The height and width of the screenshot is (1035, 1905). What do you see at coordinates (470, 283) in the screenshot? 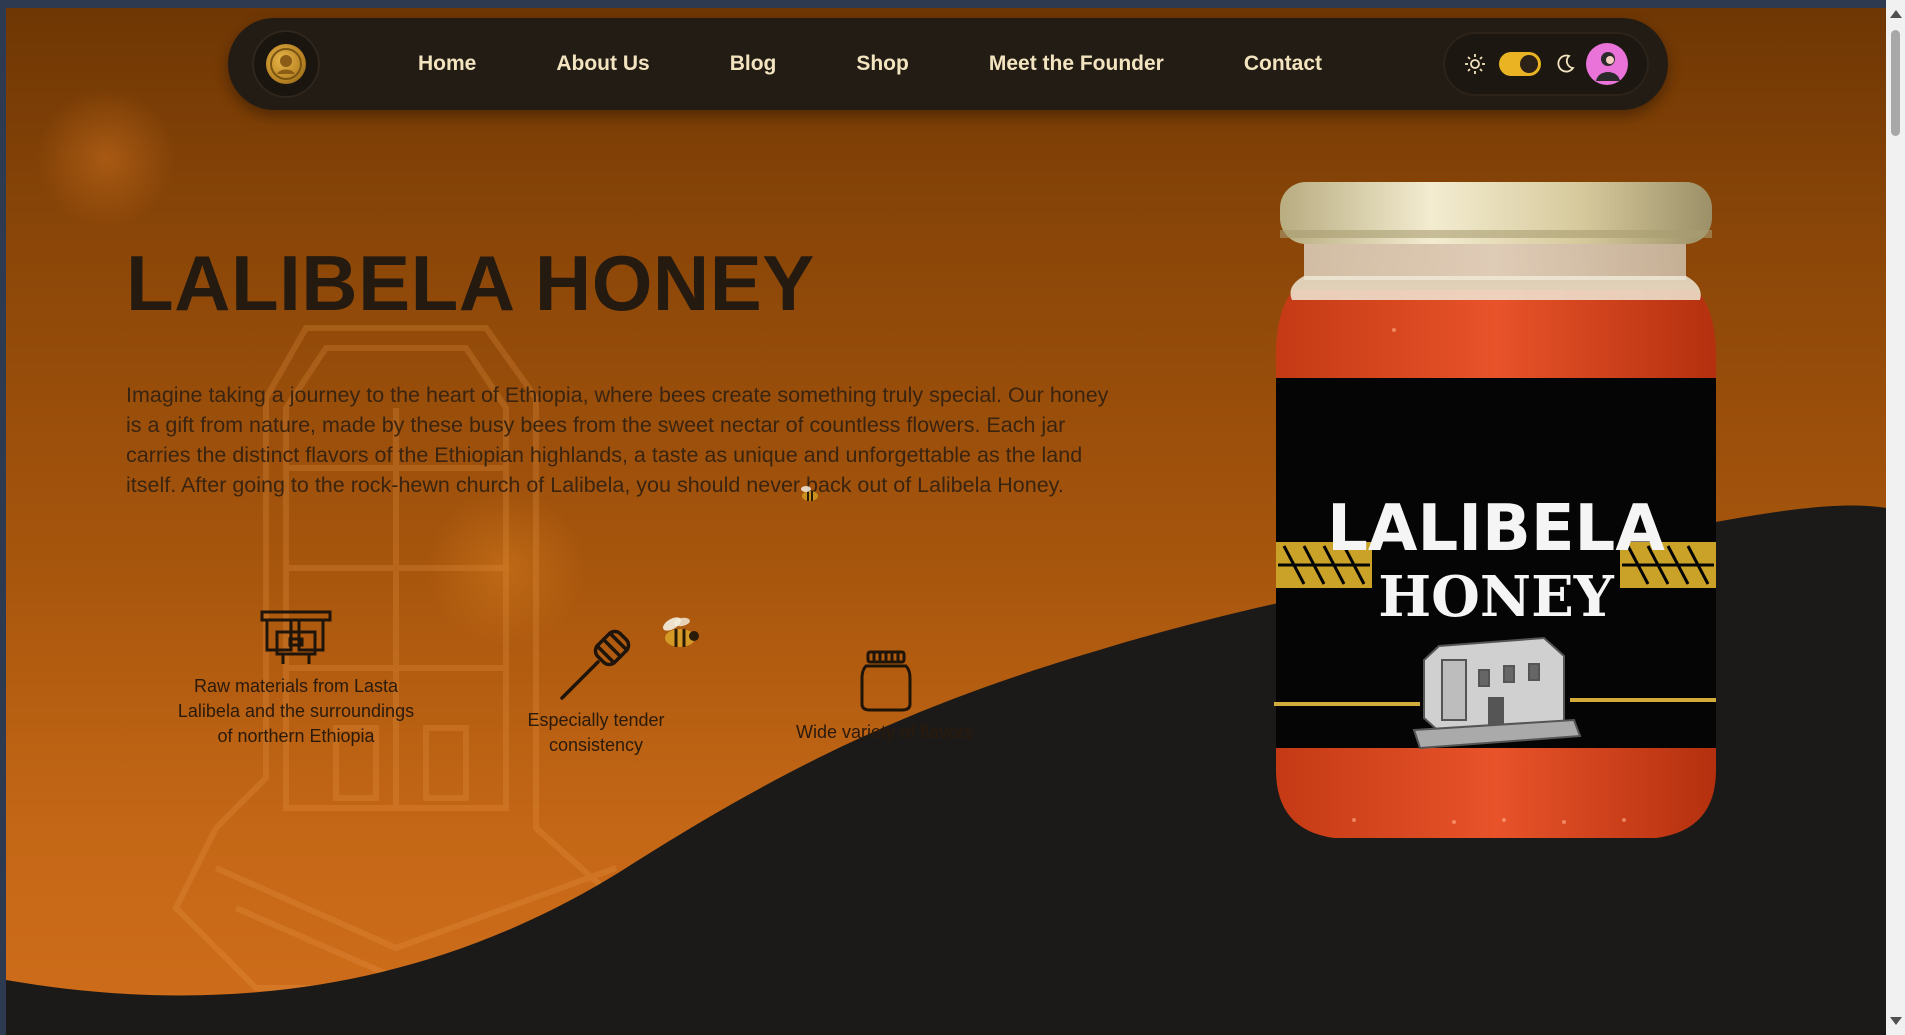
I see `hero-title: LALIBELA HONEY` at bounding box center [470, 283].